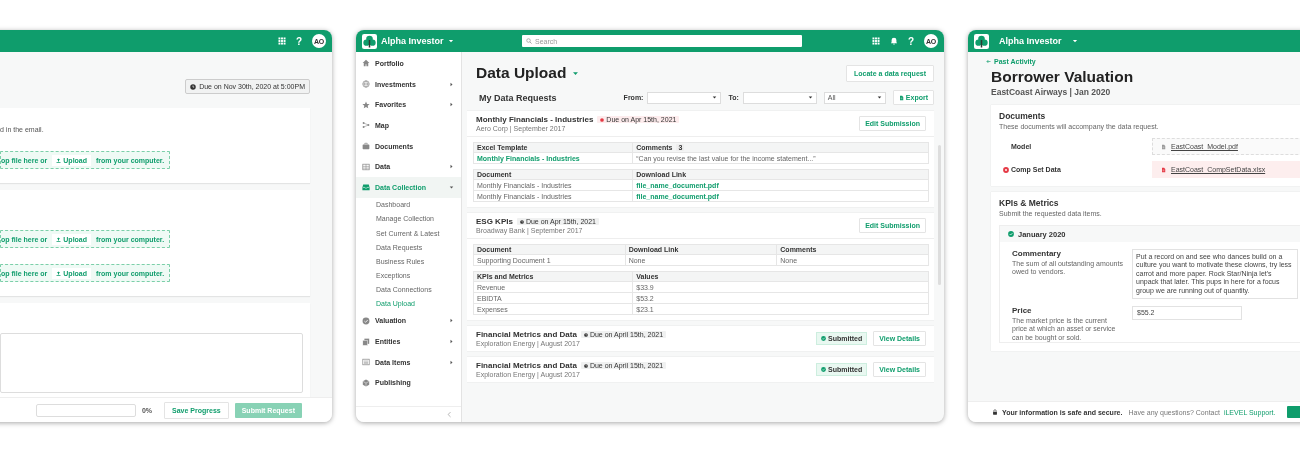 Image resolution: width=1300 pixels, height=452 pixels. I want to click on list-icon, so click(366, 362).